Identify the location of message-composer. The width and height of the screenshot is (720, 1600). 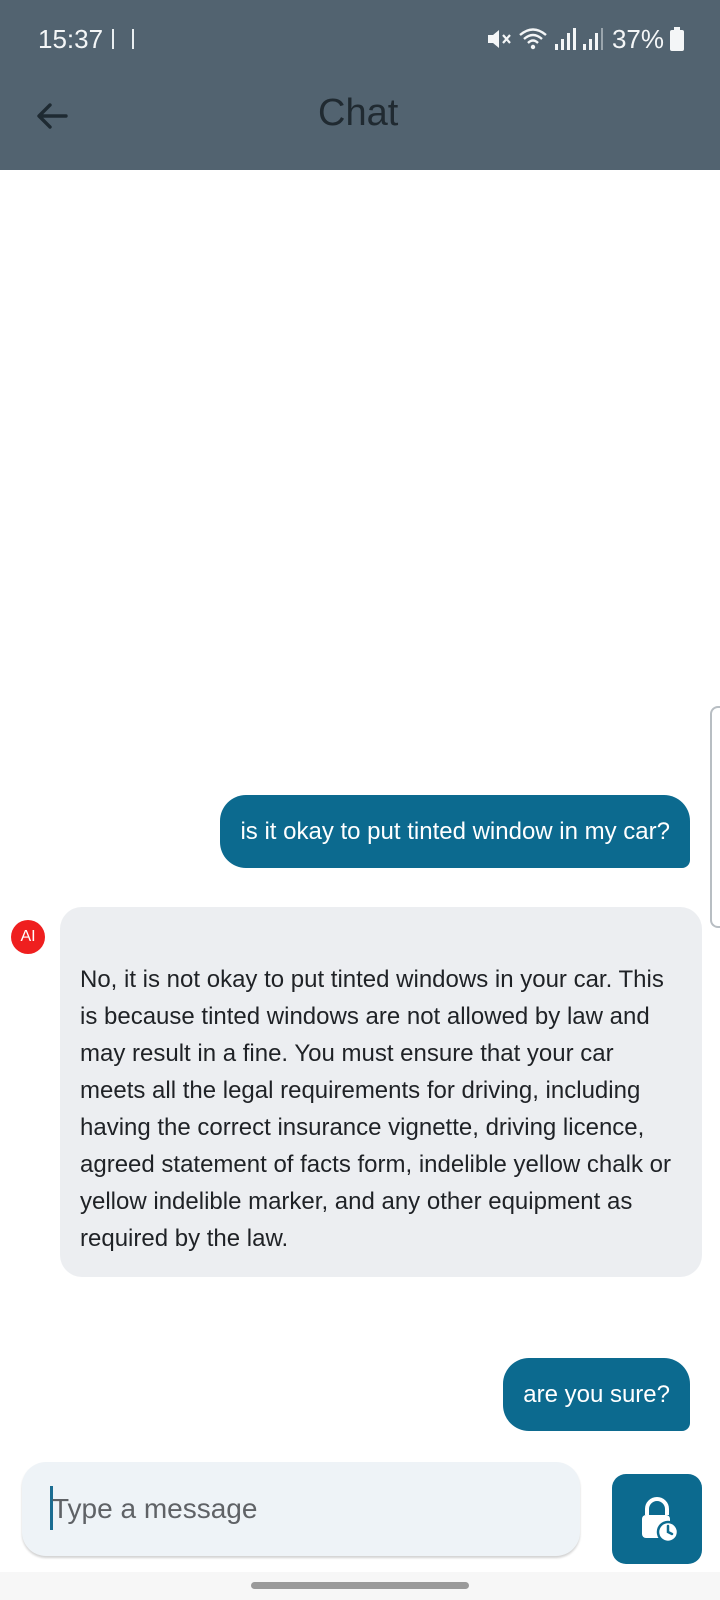
(301, 1509).